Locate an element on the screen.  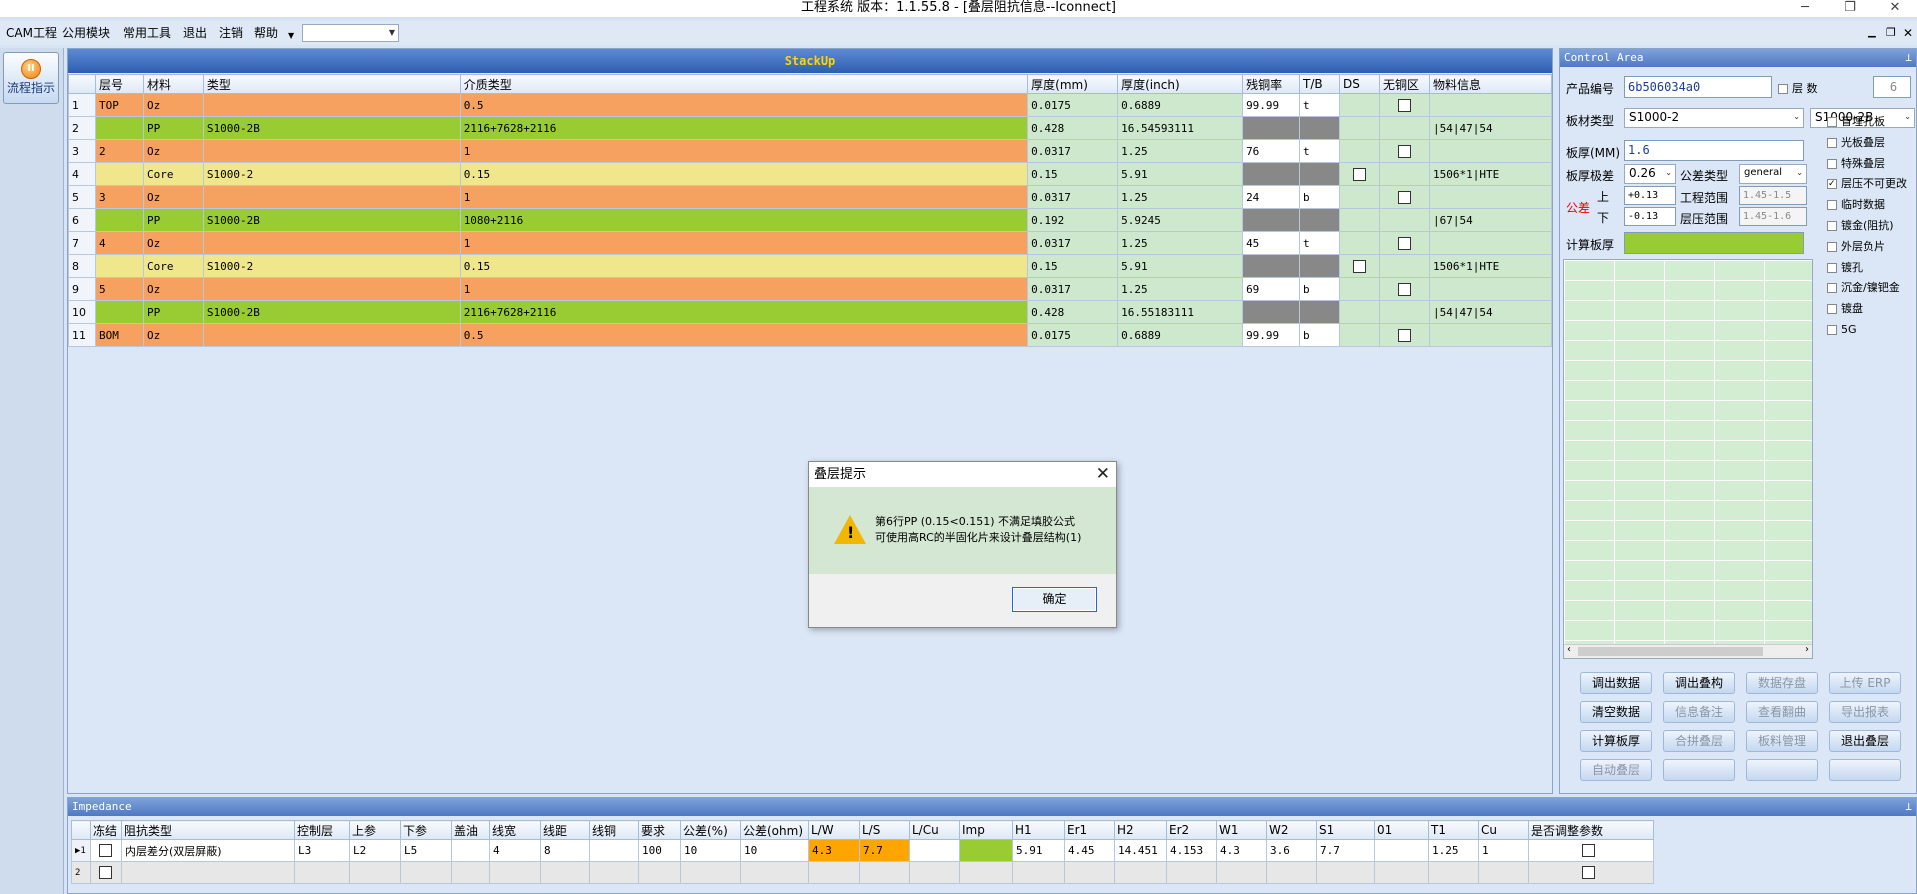
restore-icon: ❐ is located at coordinates (1850, 8).